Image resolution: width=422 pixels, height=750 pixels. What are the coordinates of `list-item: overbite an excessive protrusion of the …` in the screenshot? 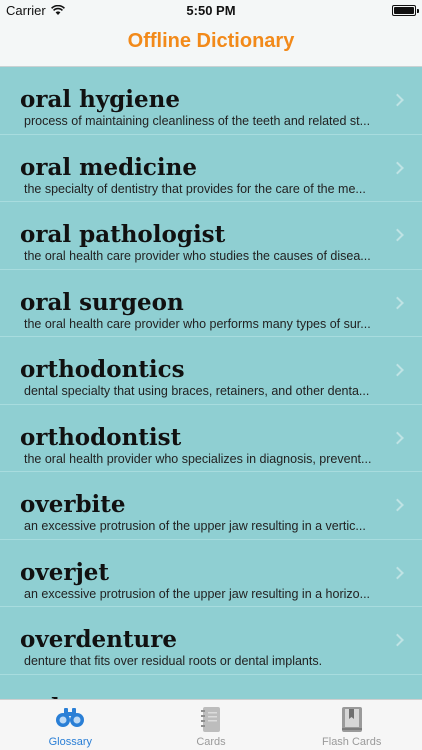 It's located at (211, 506).